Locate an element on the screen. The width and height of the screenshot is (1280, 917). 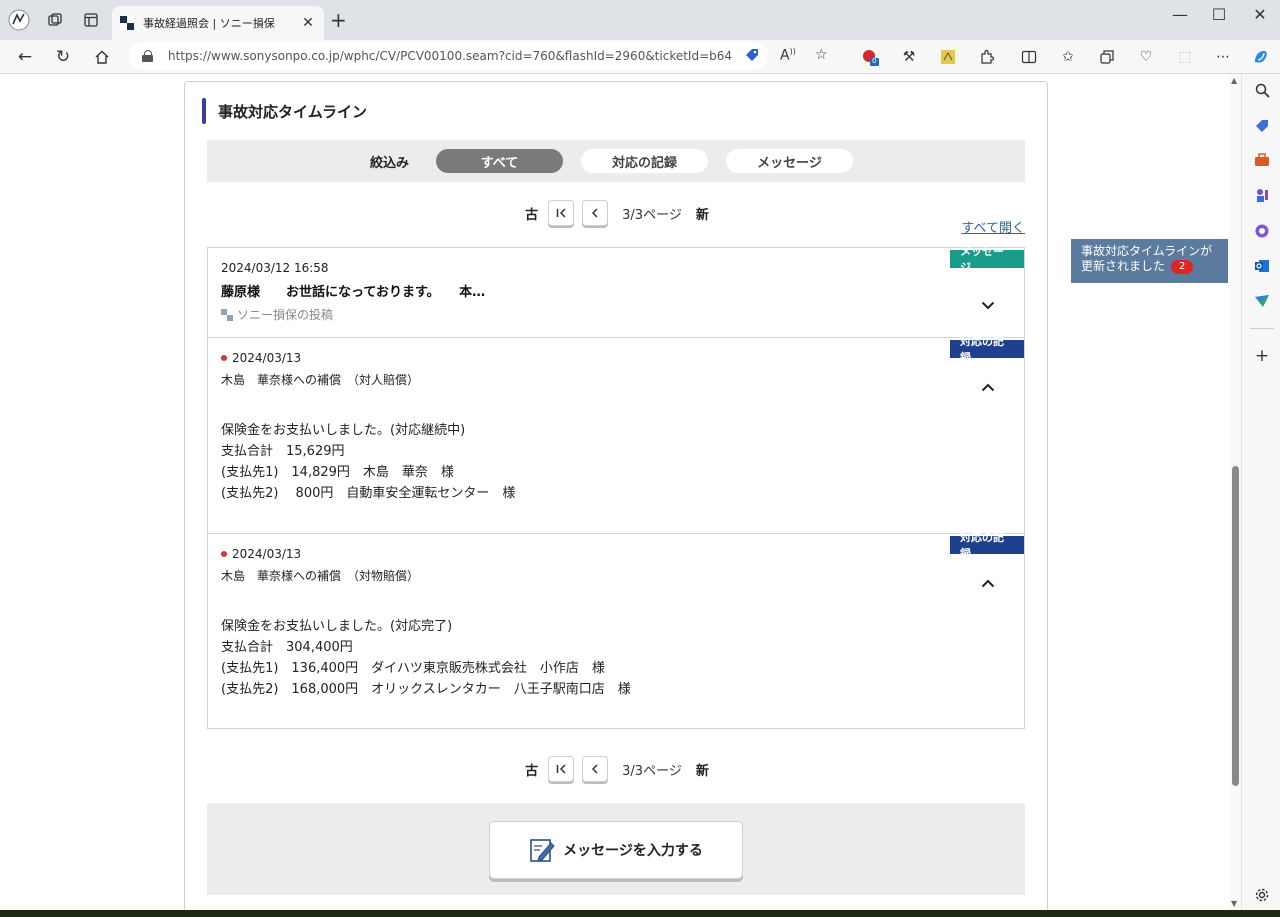
collections-icon is located at coordinates (1107, 57).